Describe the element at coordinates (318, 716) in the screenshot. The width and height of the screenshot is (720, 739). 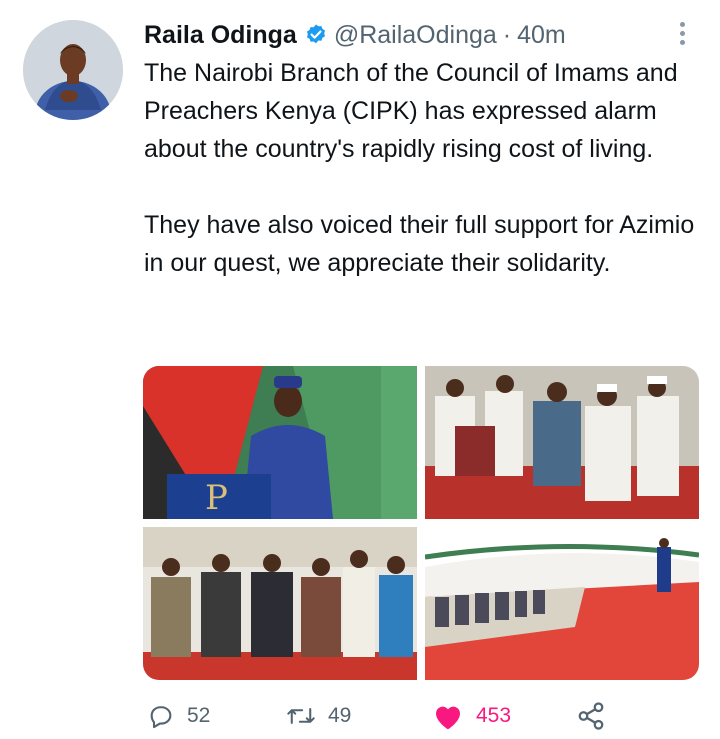
I see `retweet-button: 49` at that location.